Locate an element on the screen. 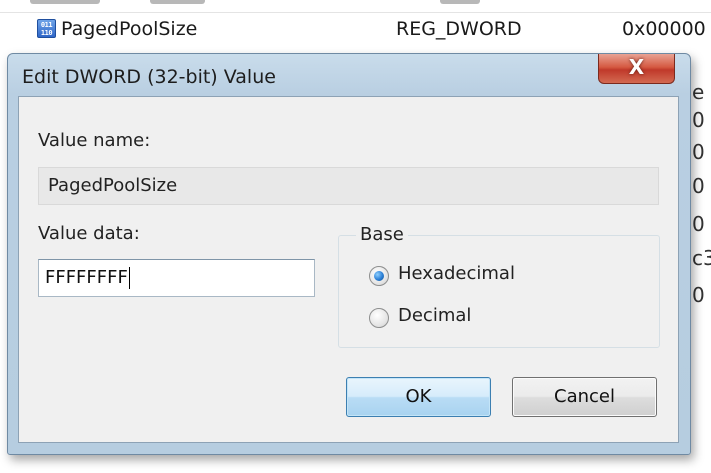 This screenshot has height=473, width=711. registry-value-type: REG_DWORD is located at coordinates (459, 29).